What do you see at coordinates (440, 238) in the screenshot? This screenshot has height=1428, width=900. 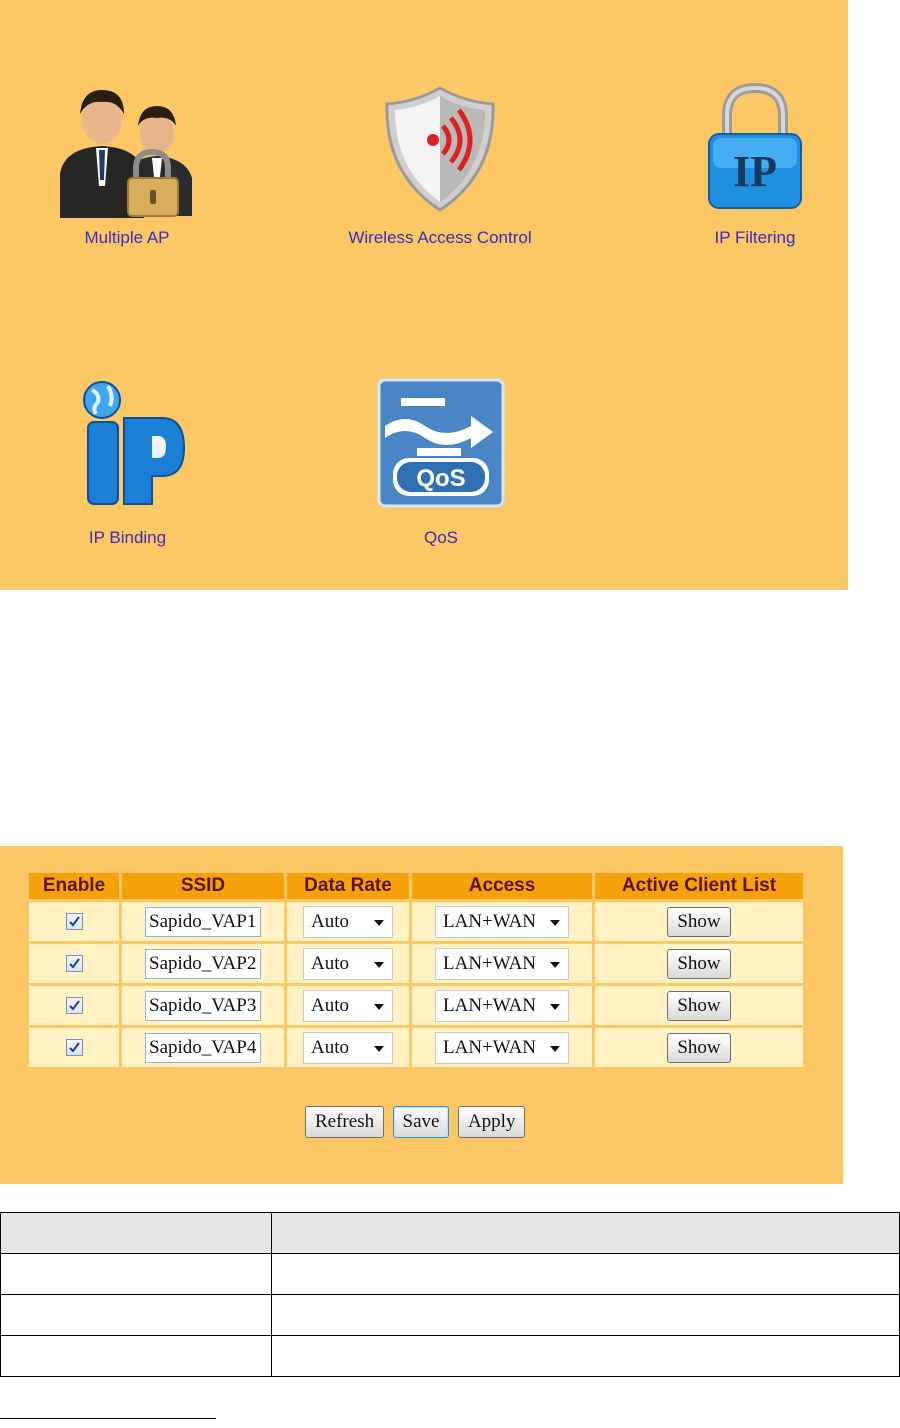 I see `wireless-access-control-label: Wireless Access Control` at bounding box center [440, 238].